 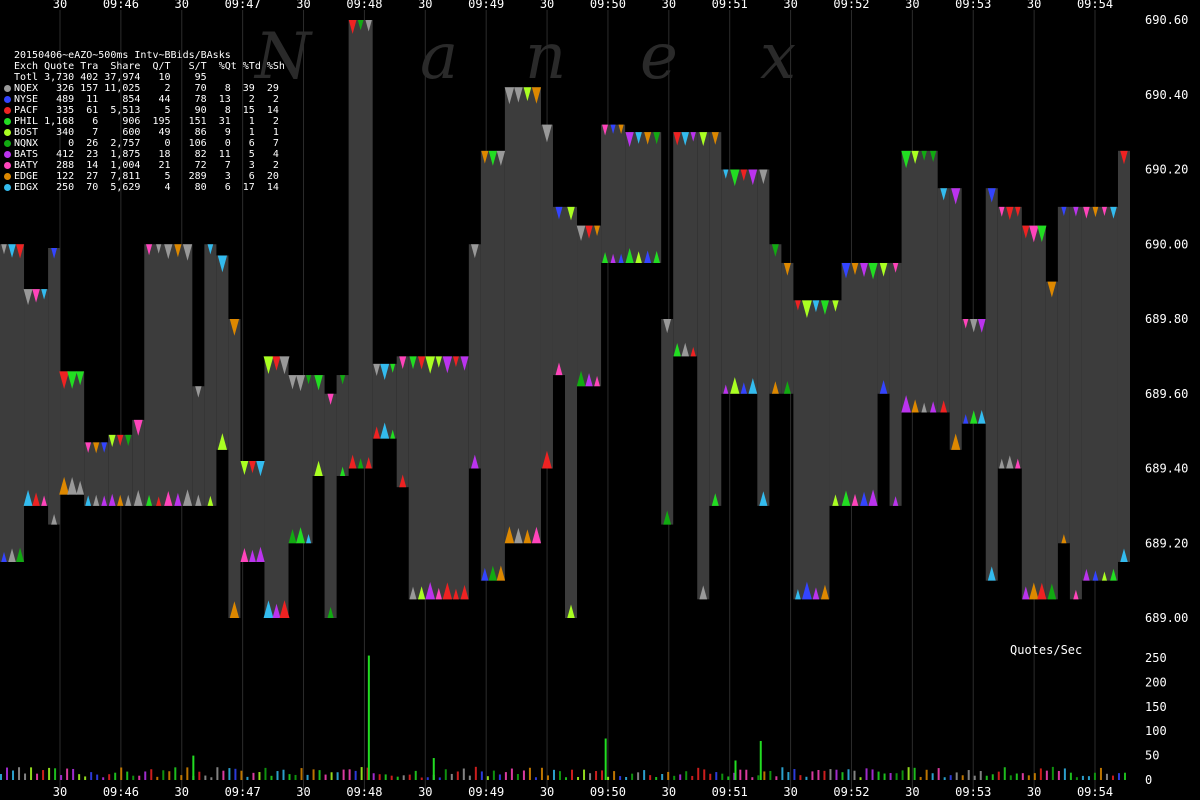 What do you see at coordinates (1156, 682) in the screenshot?
I see `volume-tick-label: 200` at bounding box center [1156, 682].